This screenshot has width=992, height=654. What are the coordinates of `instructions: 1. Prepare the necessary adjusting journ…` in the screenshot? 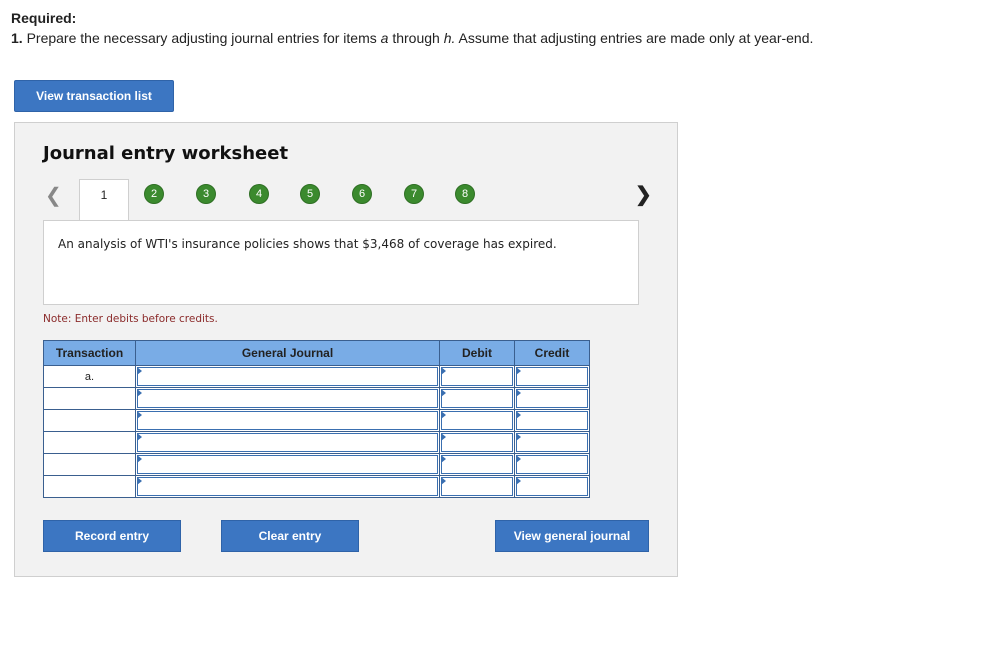 It's located at (412, 38).